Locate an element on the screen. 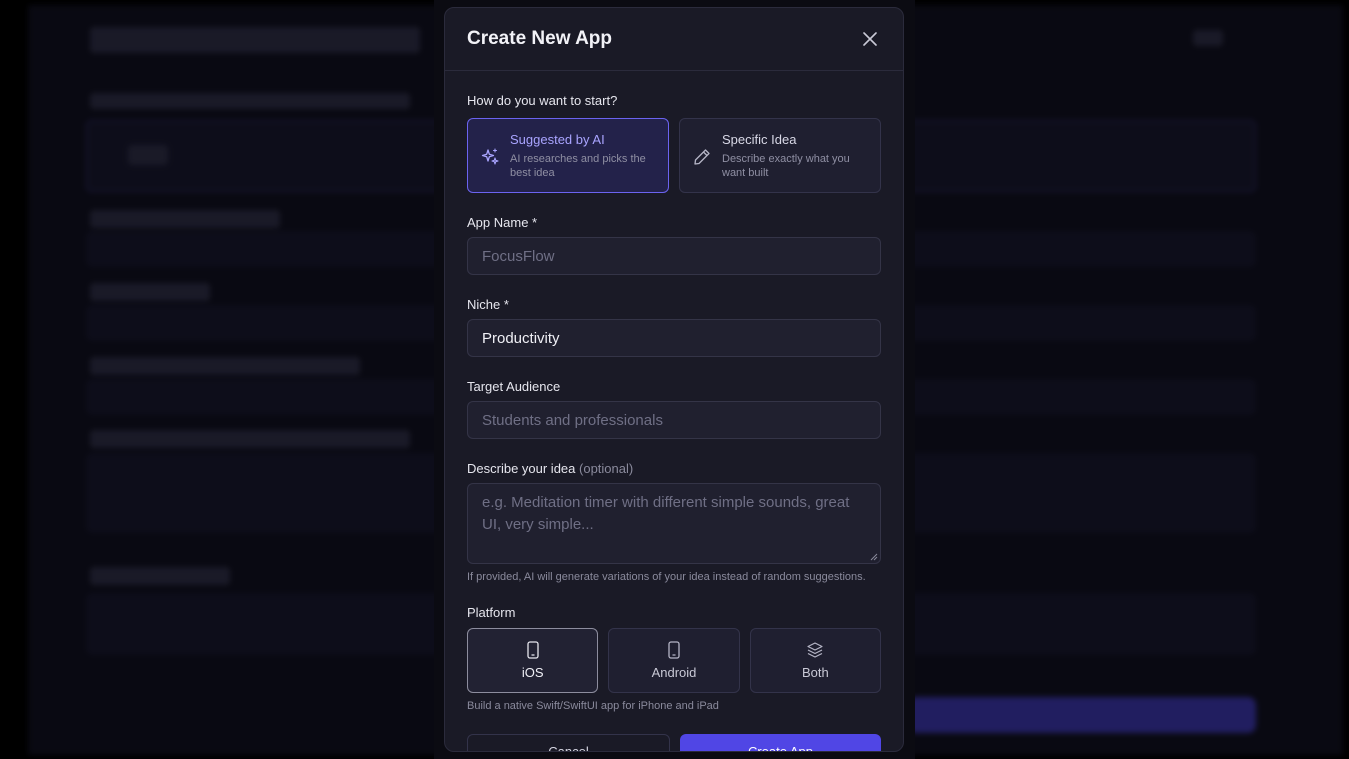 This screenshot has width=1349, height=759. resize-grip-icon is located at coordinates (874, 557).